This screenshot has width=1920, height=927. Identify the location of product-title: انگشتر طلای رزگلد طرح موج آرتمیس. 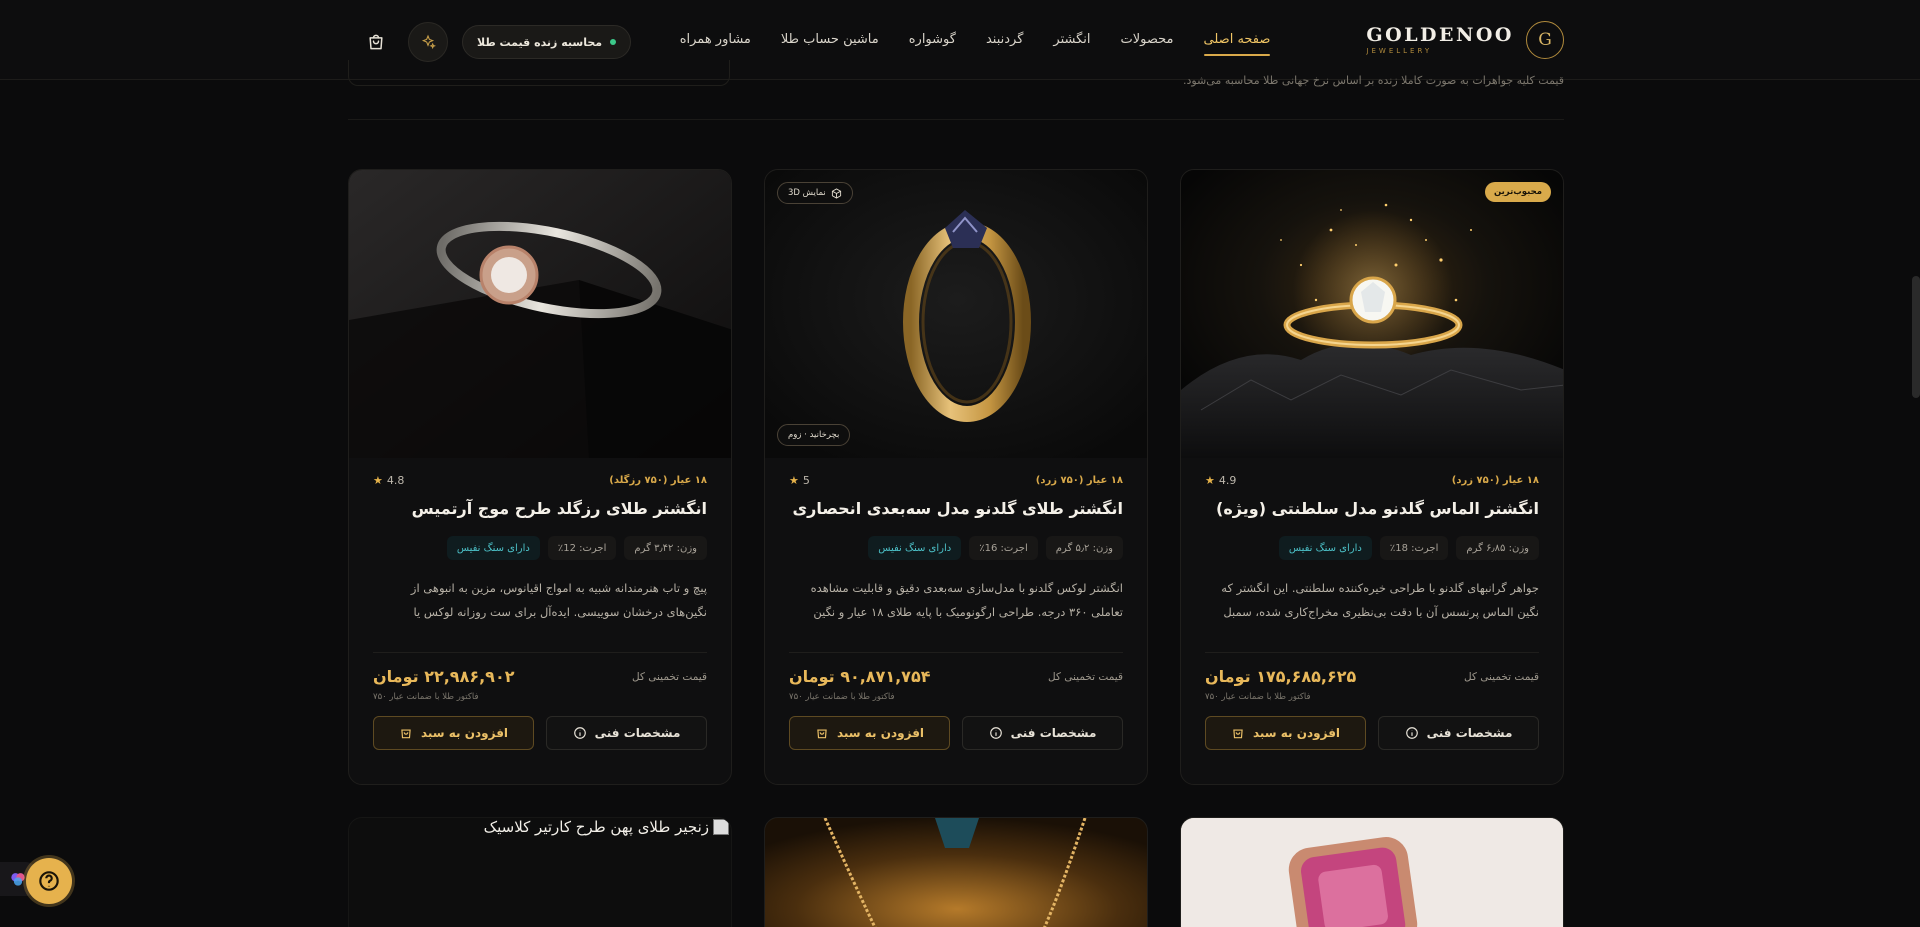
(540, 509).